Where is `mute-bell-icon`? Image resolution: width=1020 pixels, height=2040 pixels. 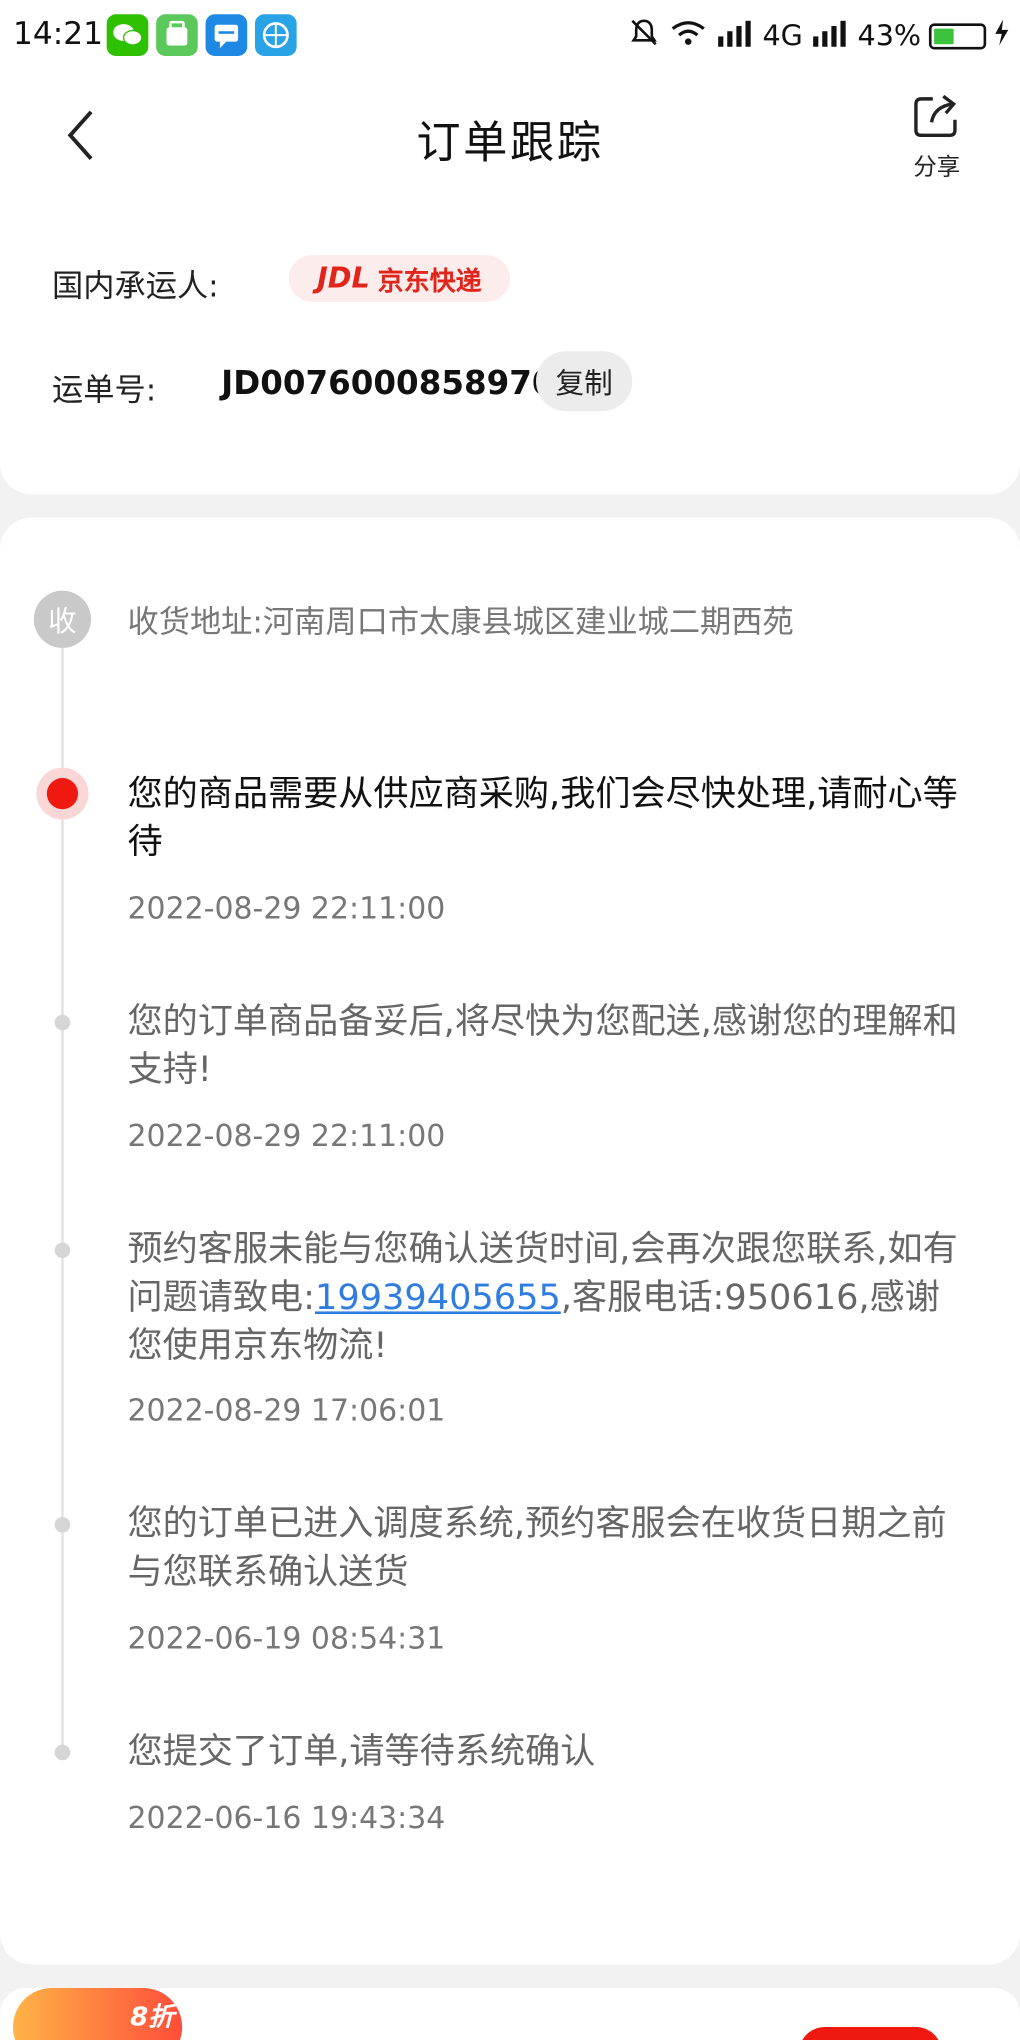 mute-bell-icon is located at coordinates (644, 37).